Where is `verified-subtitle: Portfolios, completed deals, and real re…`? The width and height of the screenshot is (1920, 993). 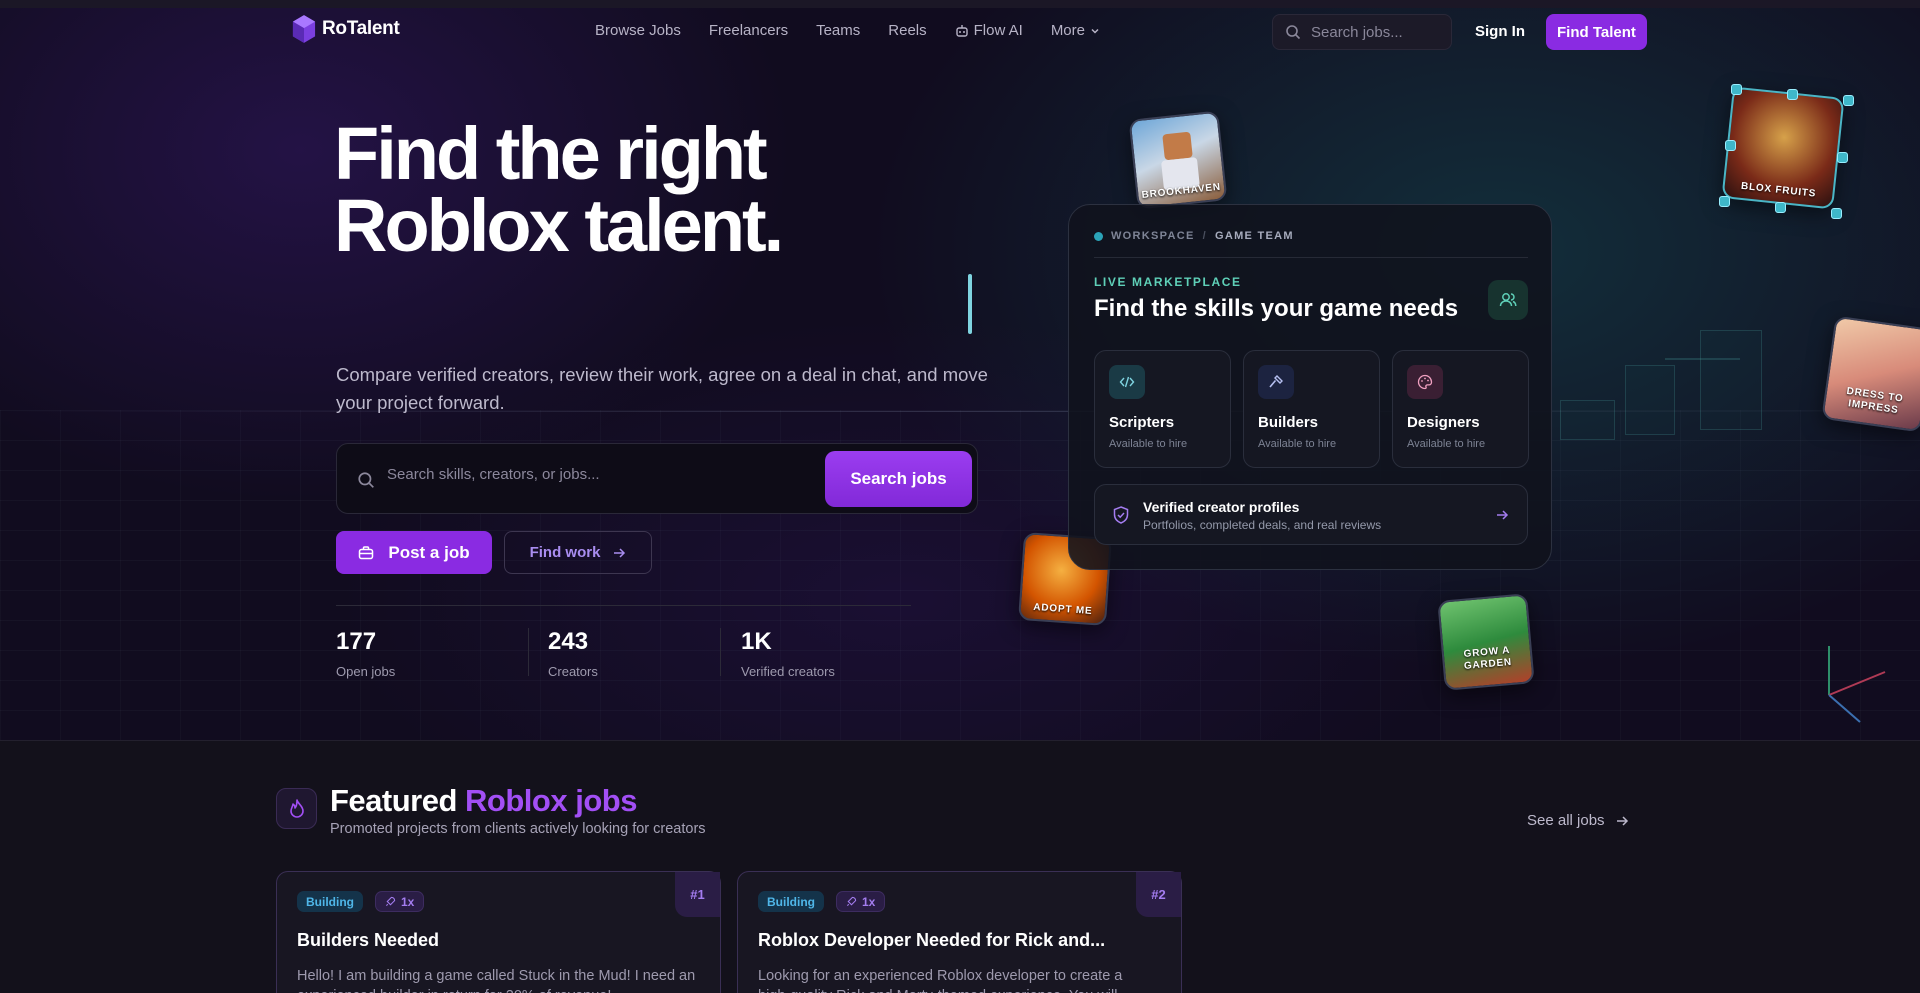
verified-subtitle: Portfolios, completed deals, and real re… is located at coordinates (1262, 525).